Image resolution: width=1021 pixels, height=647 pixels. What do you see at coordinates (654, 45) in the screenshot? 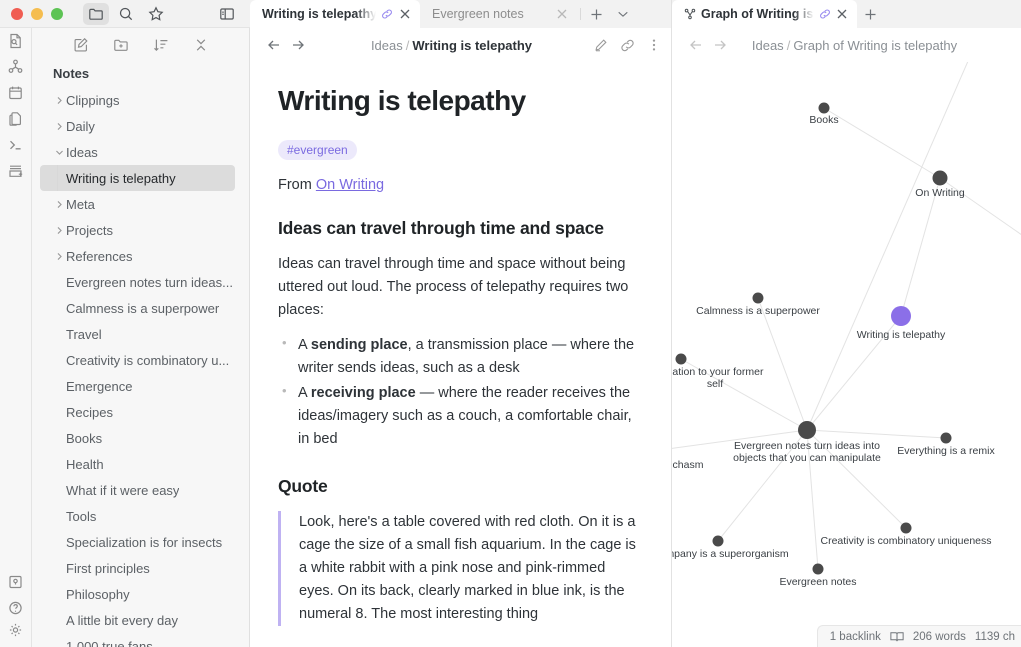
I see `more-options-icon` at bounding box center [654, 45].